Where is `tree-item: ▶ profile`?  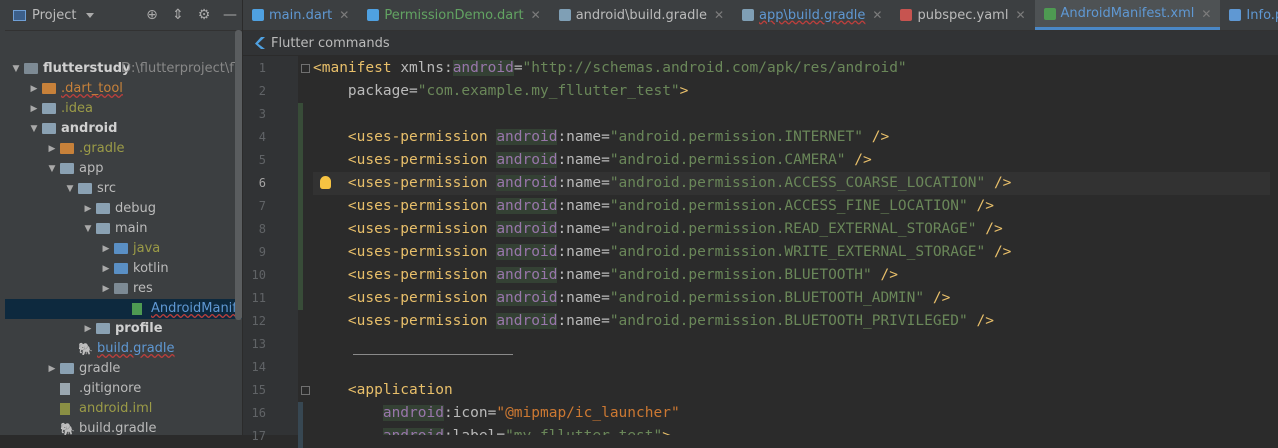 tree-item: ▶ profile is located at coordinates (123, 329).